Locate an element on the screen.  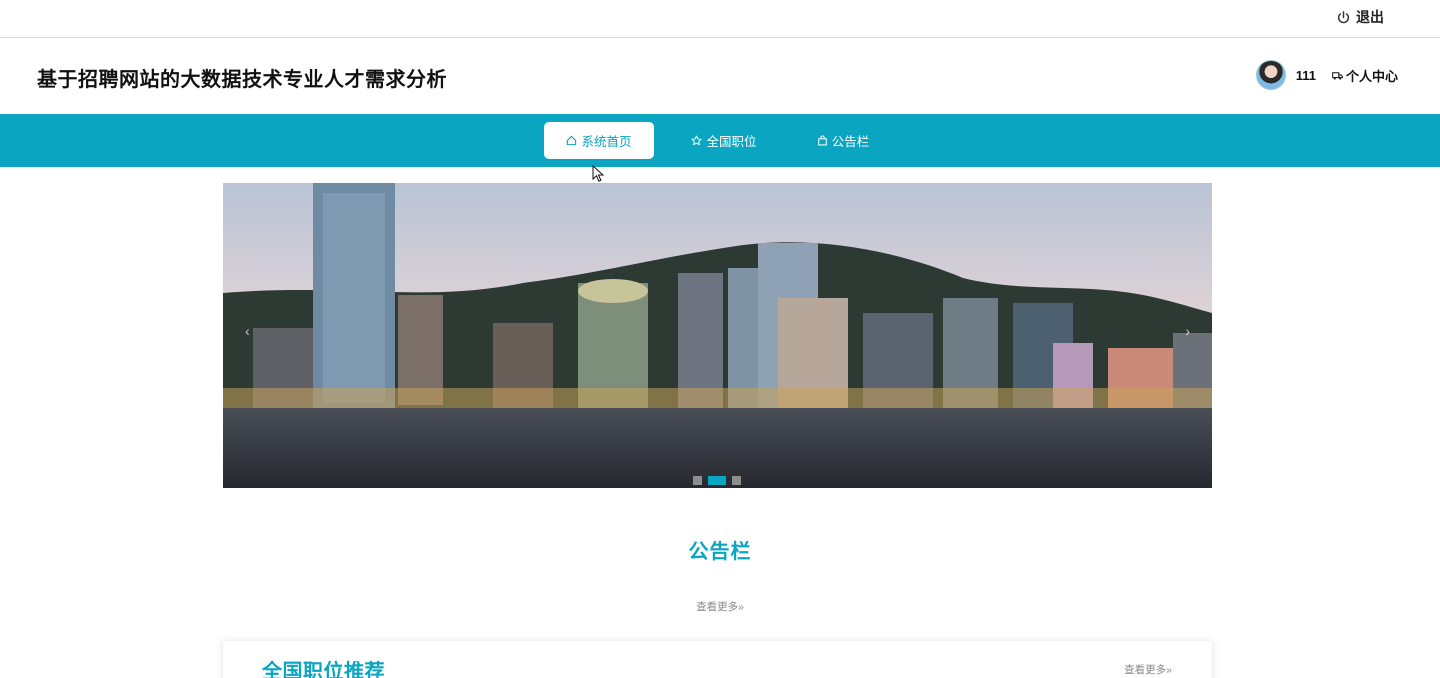
nav-item-home: 系统首页 is located at coordinates (599, 140).